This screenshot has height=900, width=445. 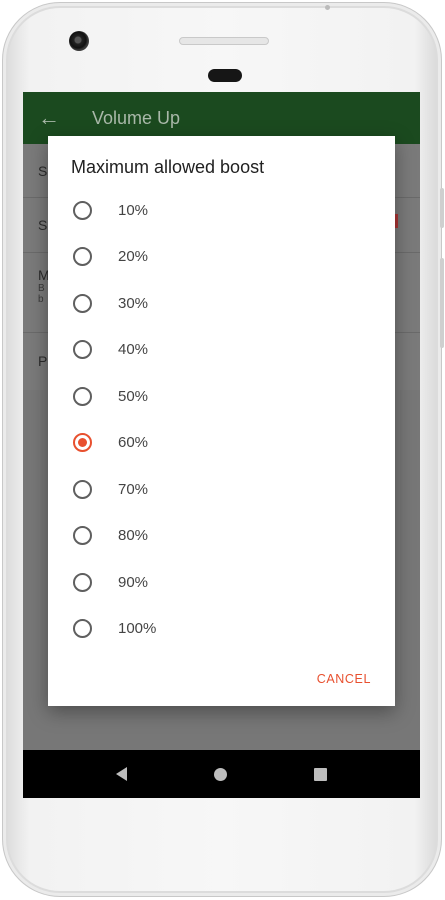 What do you see at coordinates (53, 118) in the screenshot?
I see `back-arrow-icon: ←` at bounding box center [53, 118].